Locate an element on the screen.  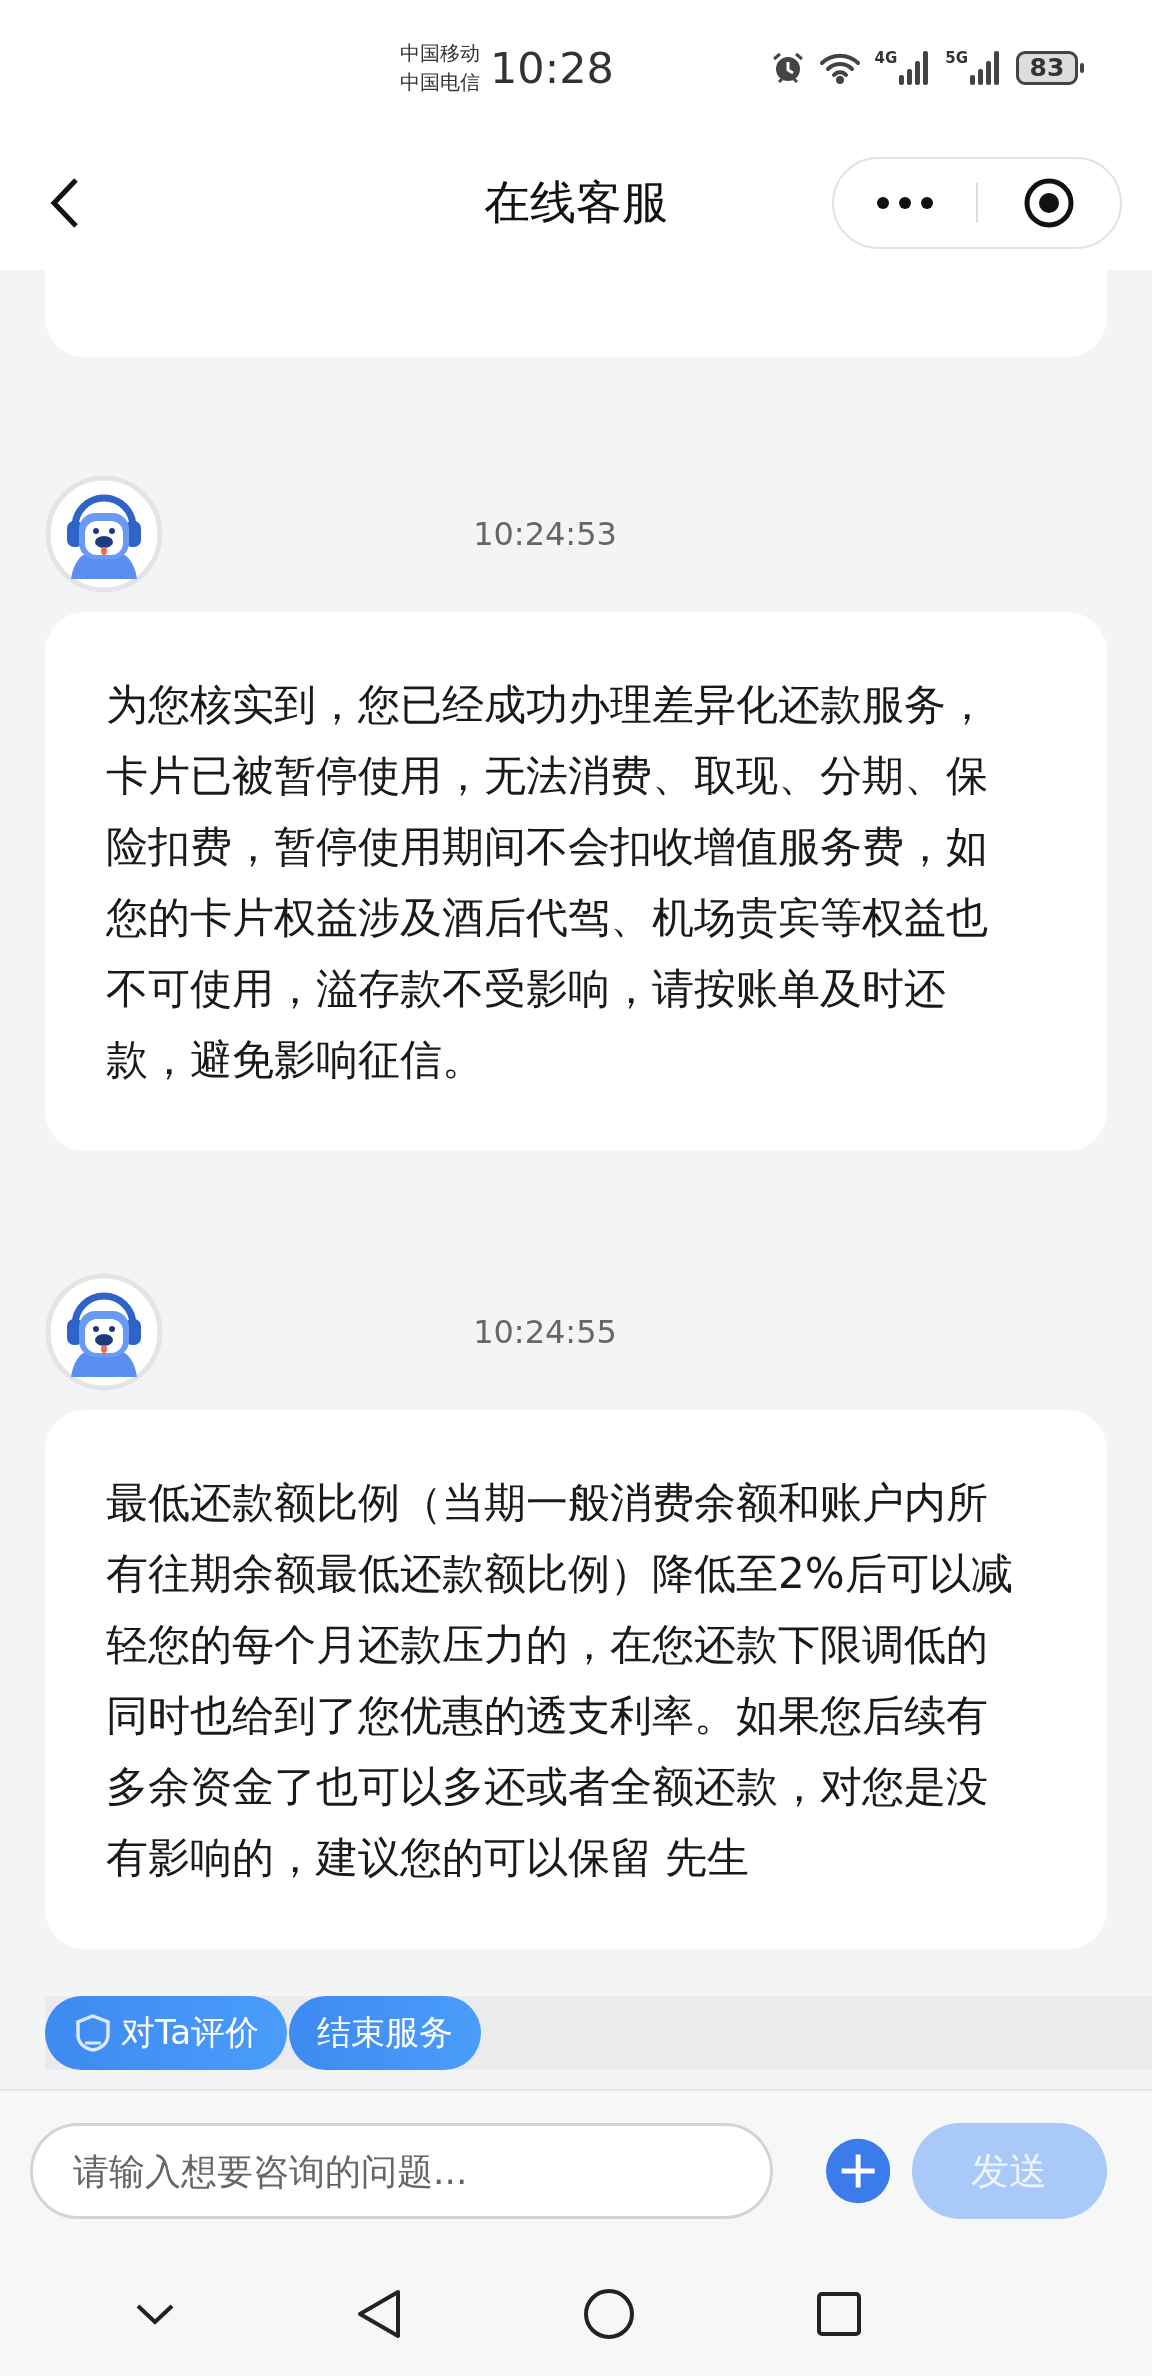
clock-time: 10:28 is located at coordinates (552, 67).